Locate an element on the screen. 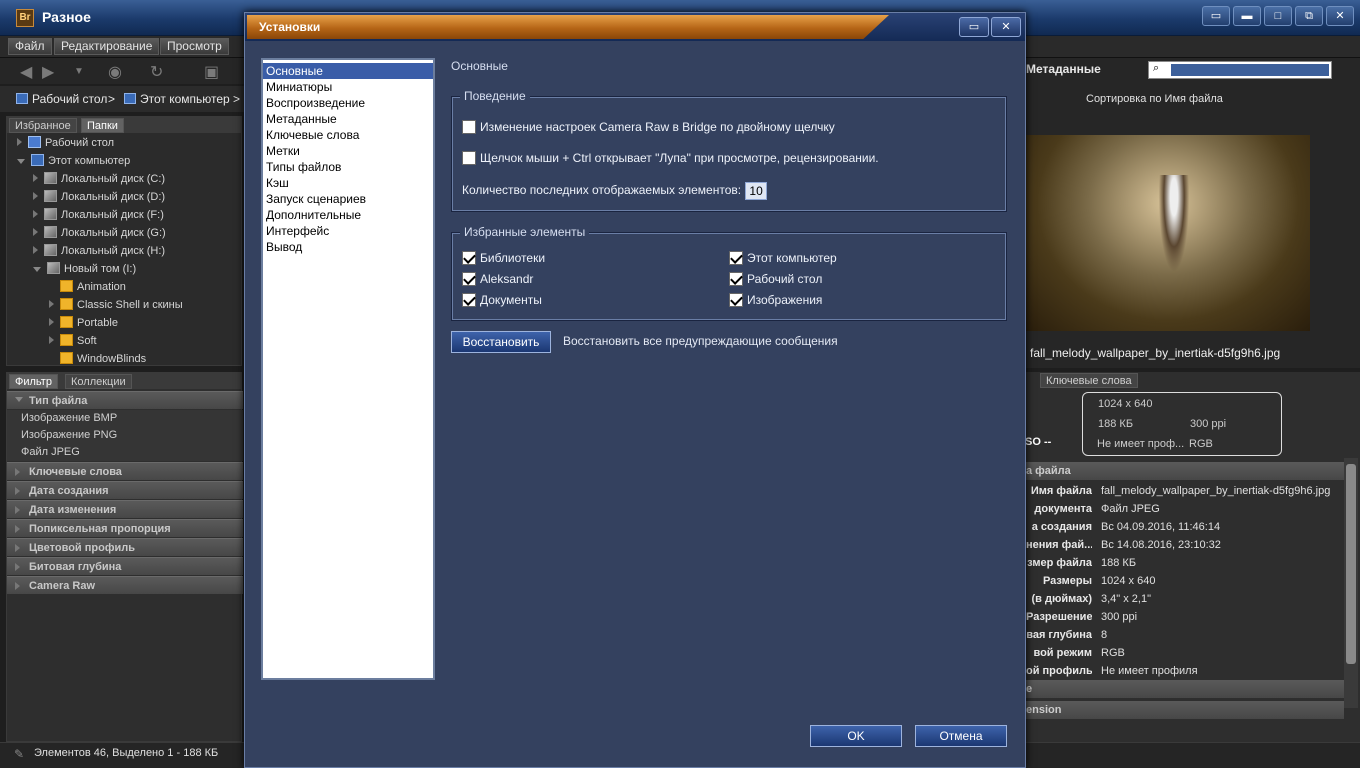  tab-collections: Коллекции is located at coordinates (98, 381).